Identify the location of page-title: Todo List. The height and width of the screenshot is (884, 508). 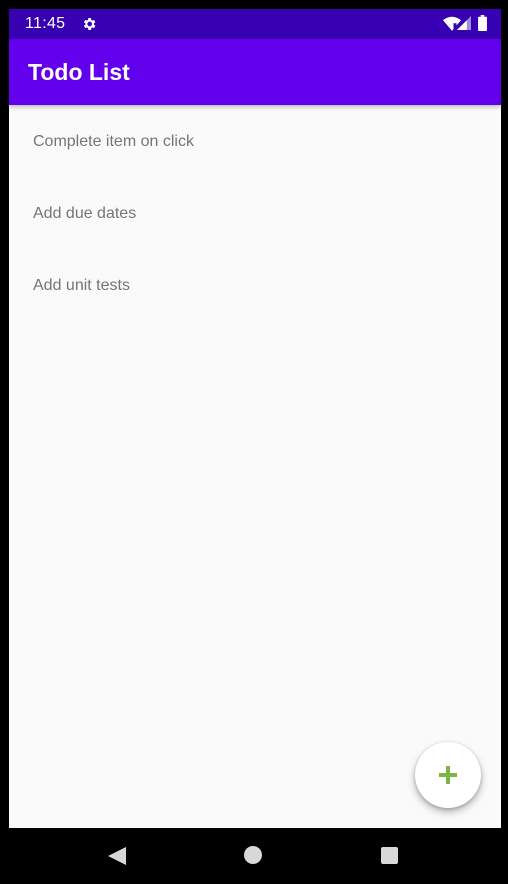
(79, 72).